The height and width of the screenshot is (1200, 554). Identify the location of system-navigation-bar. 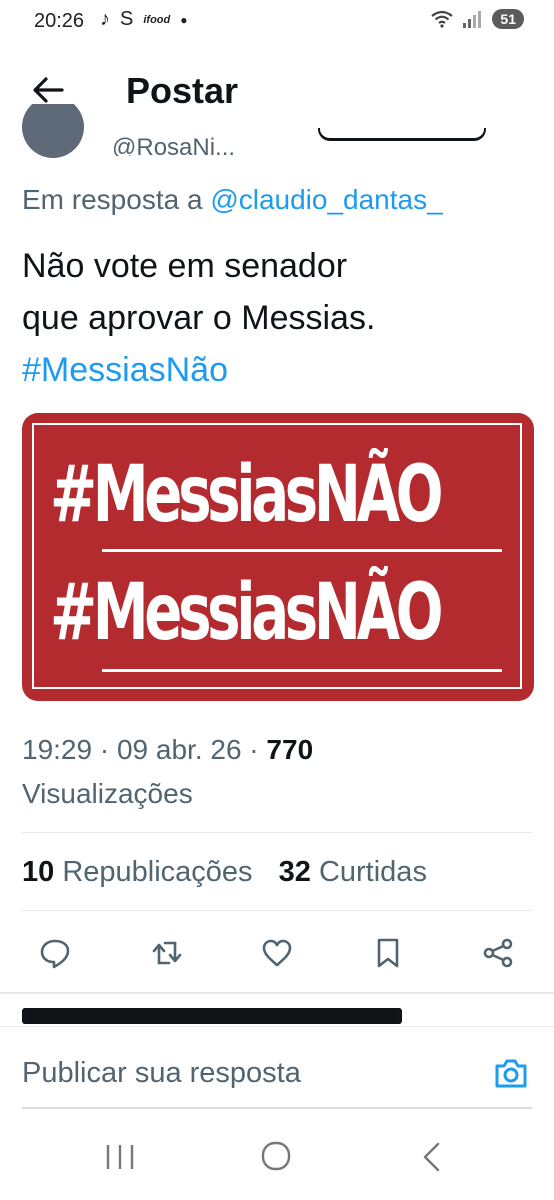
(277, 1155).